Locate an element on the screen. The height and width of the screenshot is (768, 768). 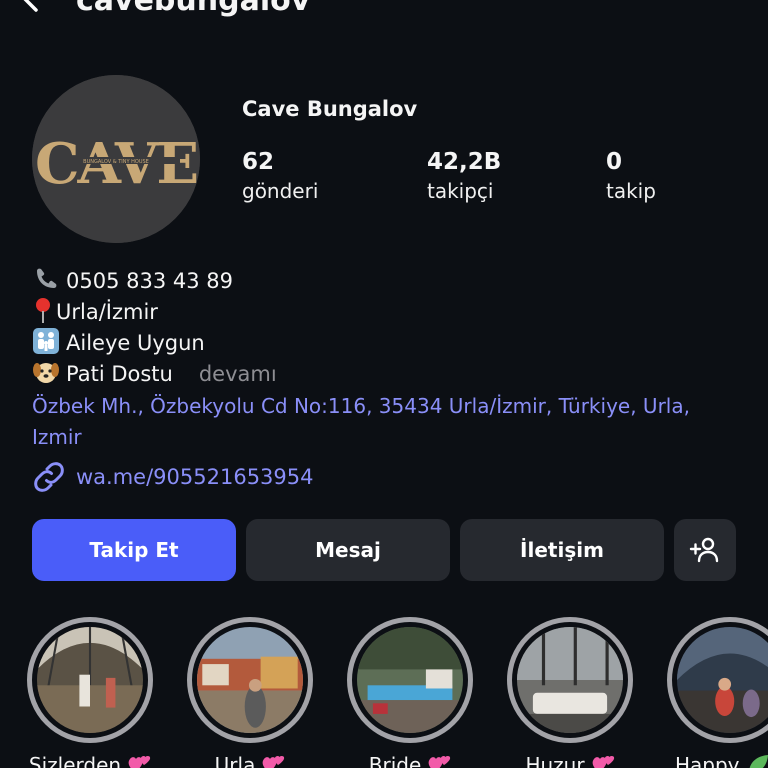
stat-value: 0 is located at coordinates (614, 162).